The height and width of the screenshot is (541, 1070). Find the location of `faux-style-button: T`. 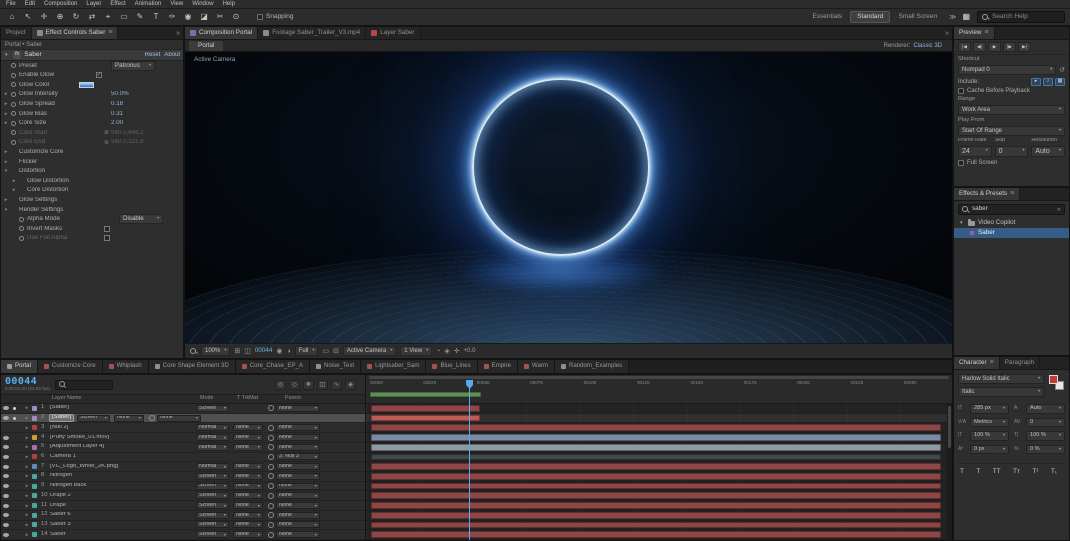

faux-style-button: T is located at coordinates (962, 472).